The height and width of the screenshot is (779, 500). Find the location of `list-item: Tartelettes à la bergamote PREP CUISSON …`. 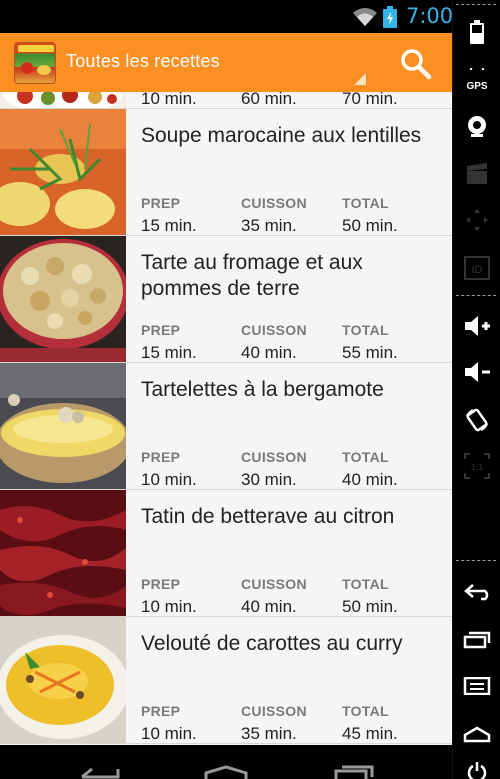

list-item: Tartelettes à la bergamote PREP CUISSON … is located at coordinates (226, 426).